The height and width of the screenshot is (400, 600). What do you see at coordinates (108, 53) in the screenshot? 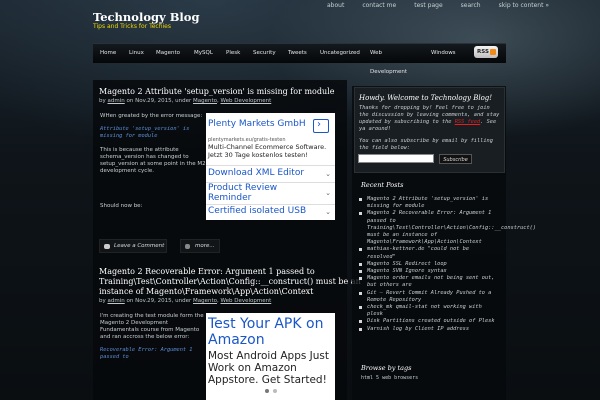
I see `nav-home: Home` at bounding box center [108, 53].